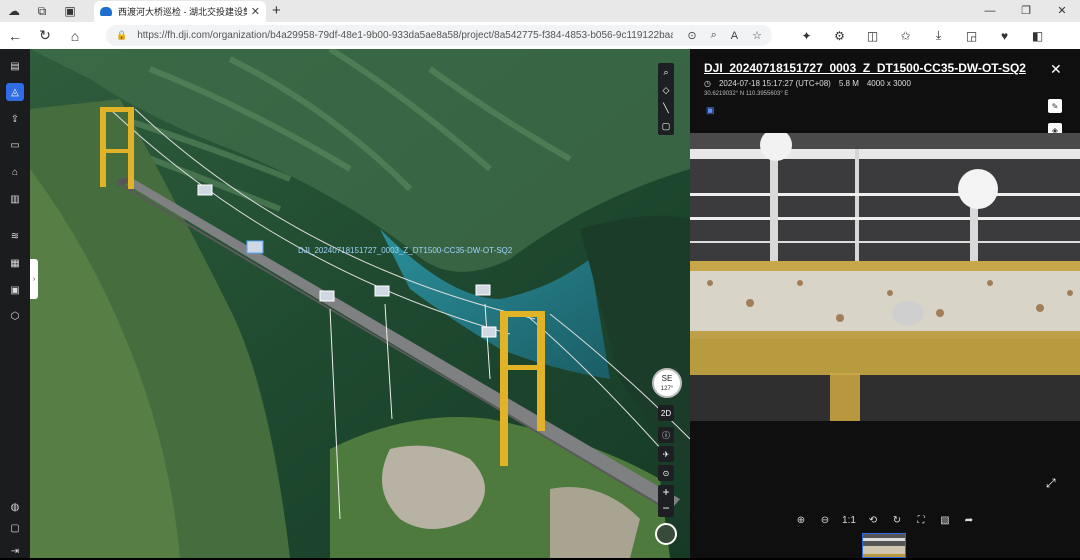  Describe the element at coordinates (15, 290) in the screenshot. I see `device-icon: ▣` at that location.